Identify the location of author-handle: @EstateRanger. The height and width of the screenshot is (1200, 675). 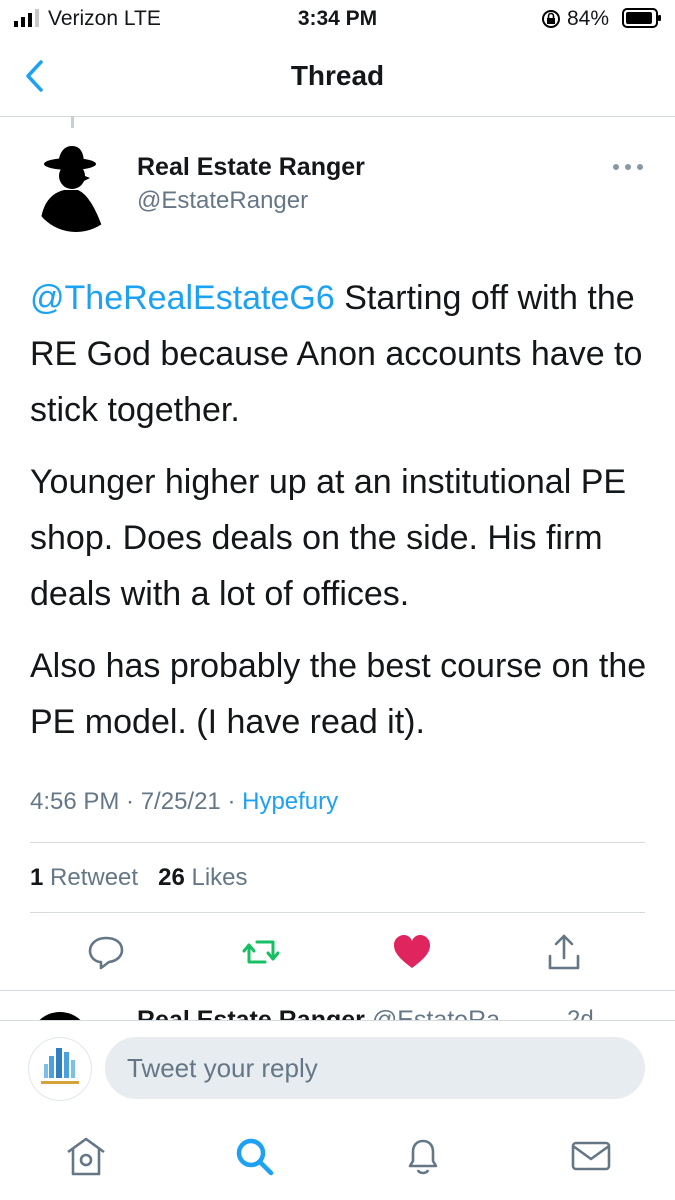
(222, 201).